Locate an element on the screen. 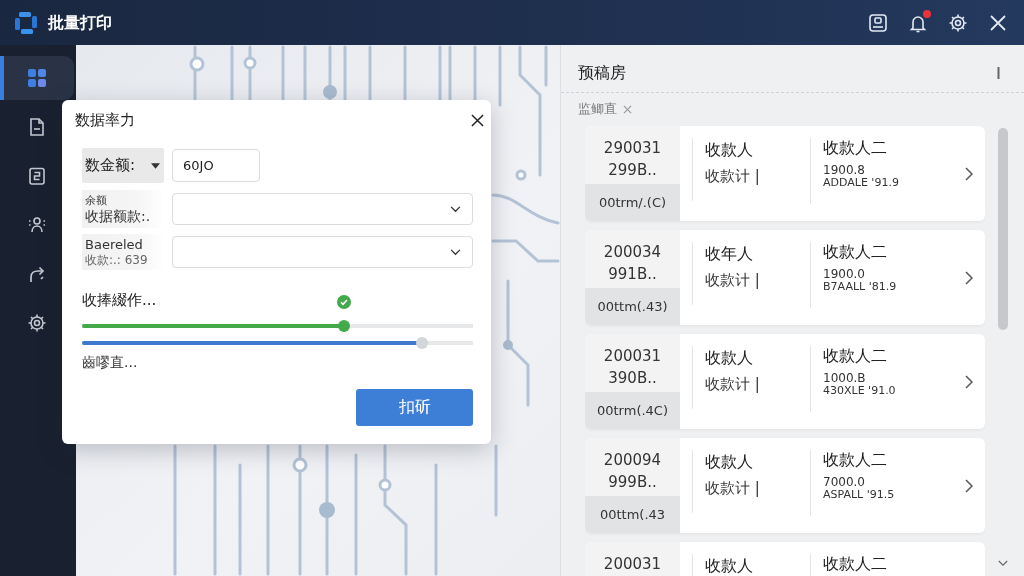 Image resolution: width=1024 pixels, height=576 pixels. field-caption: Baereled is located at coordinates (114, 244).